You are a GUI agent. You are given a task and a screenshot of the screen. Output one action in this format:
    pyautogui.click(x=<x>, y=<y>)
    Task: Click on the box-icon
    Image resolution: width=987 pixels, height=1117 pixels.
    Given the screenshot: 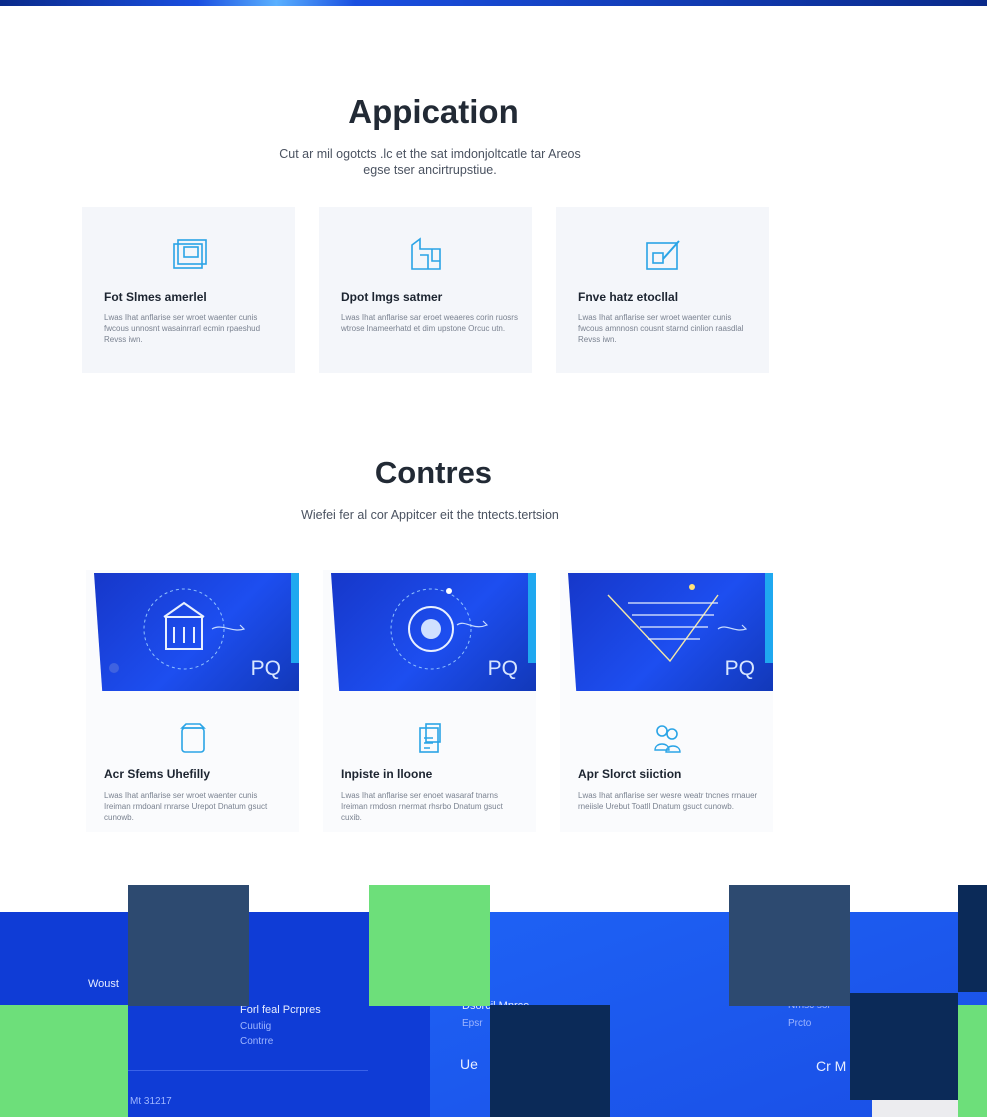 What is the action you would take?
    pyautogui.click(x=192, y=738)
    